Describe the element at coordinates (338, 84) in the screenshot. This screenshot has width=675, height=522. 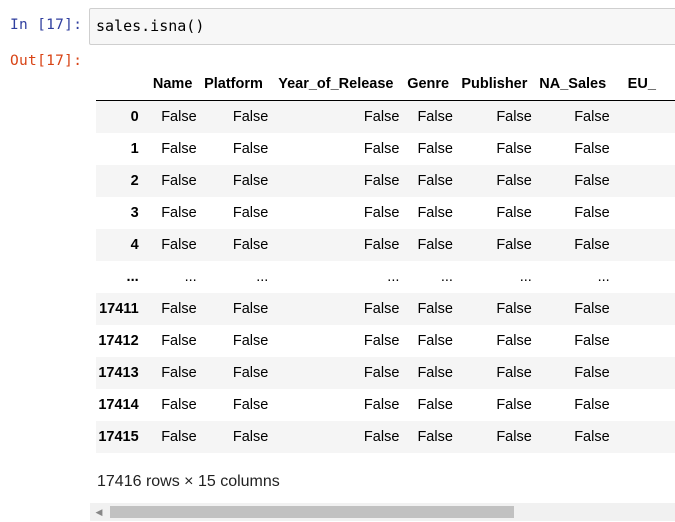
I see `column-header: Year_of_Release` at that location.